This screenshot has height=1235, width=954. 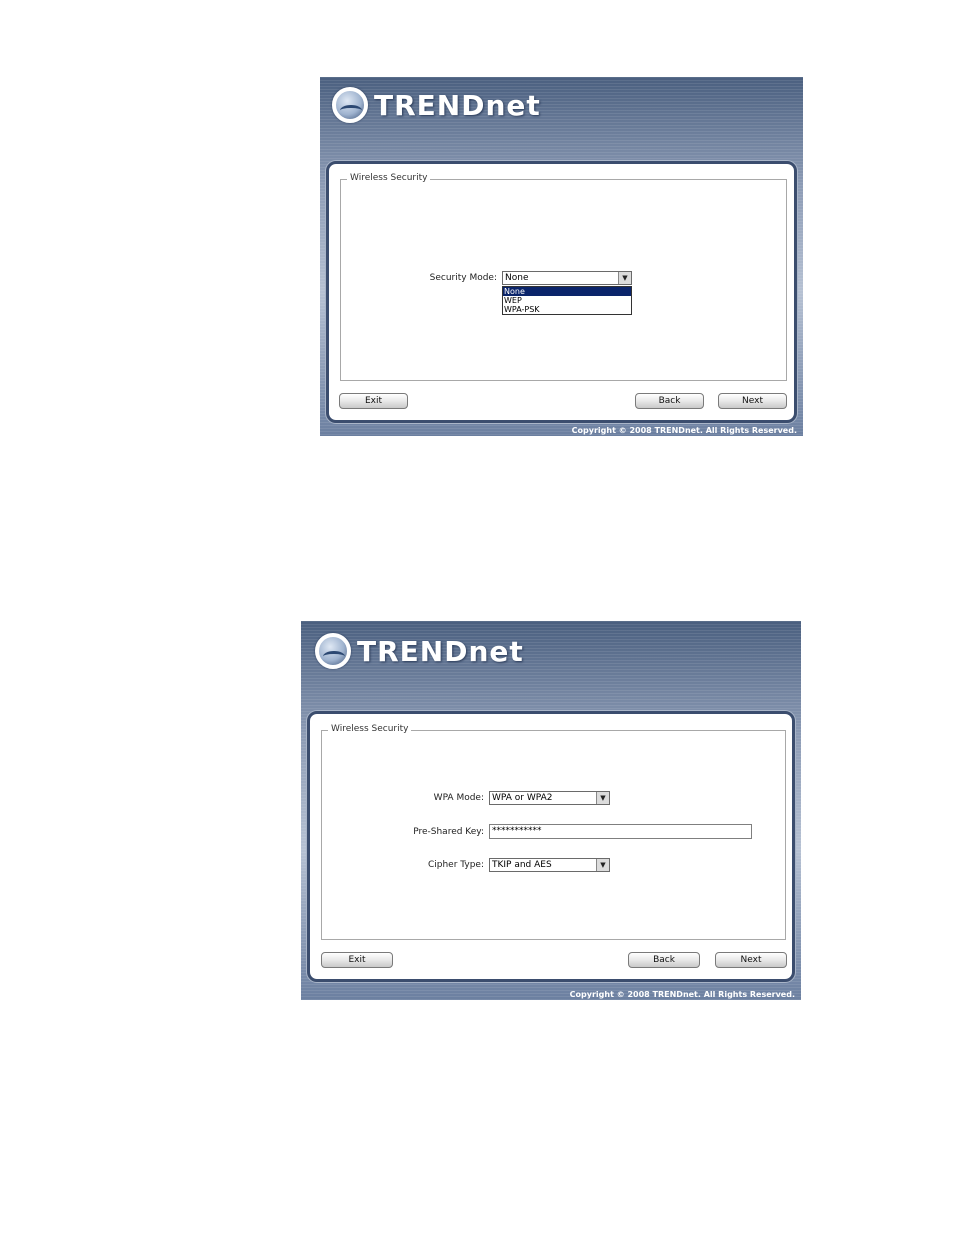 I want to click on cipher-type-select: TKIP and AES ▼, so click(x=549, y=865).